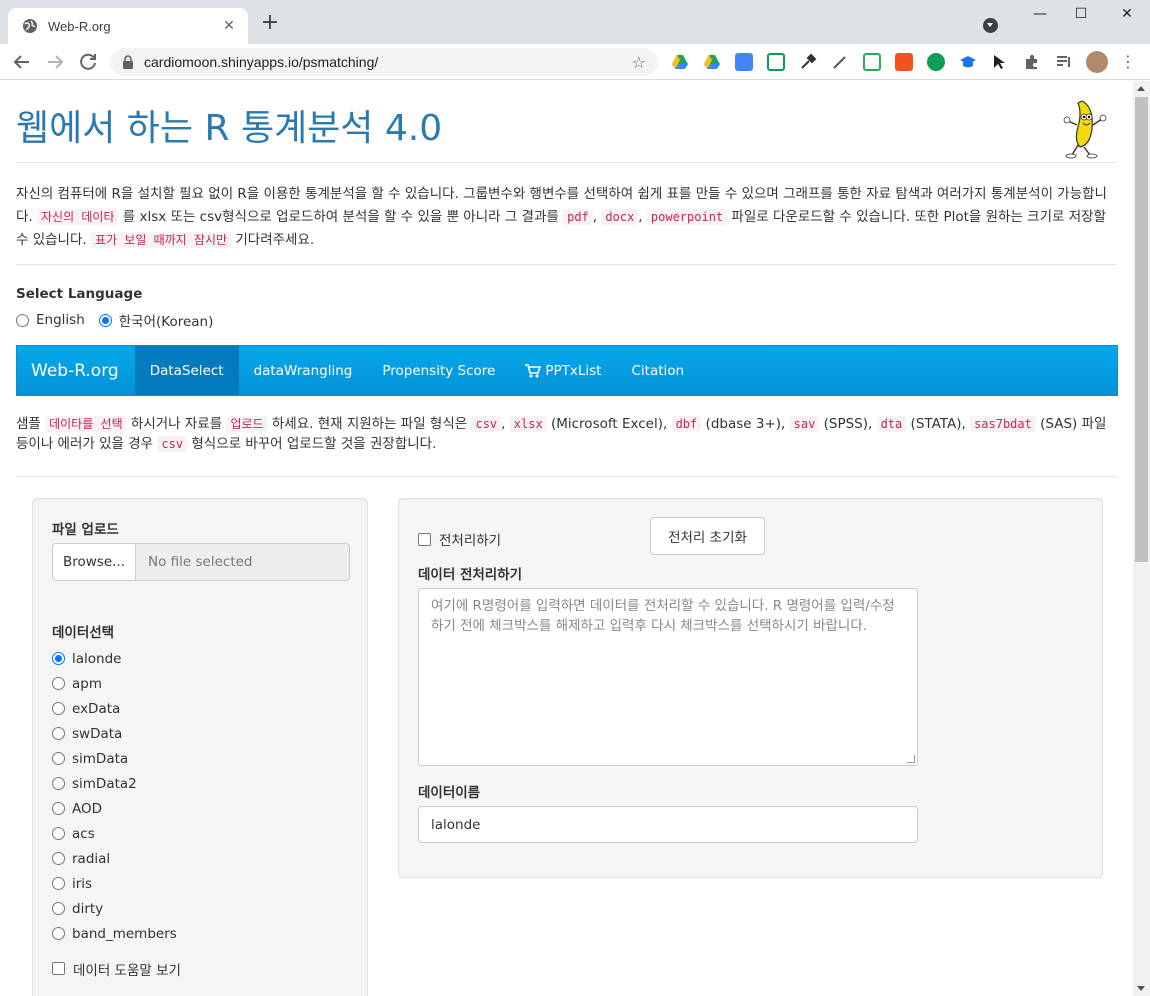 This screenshot has height=996, width=1150. I want to click on cursor-extension-icon, so click(1000, 62).